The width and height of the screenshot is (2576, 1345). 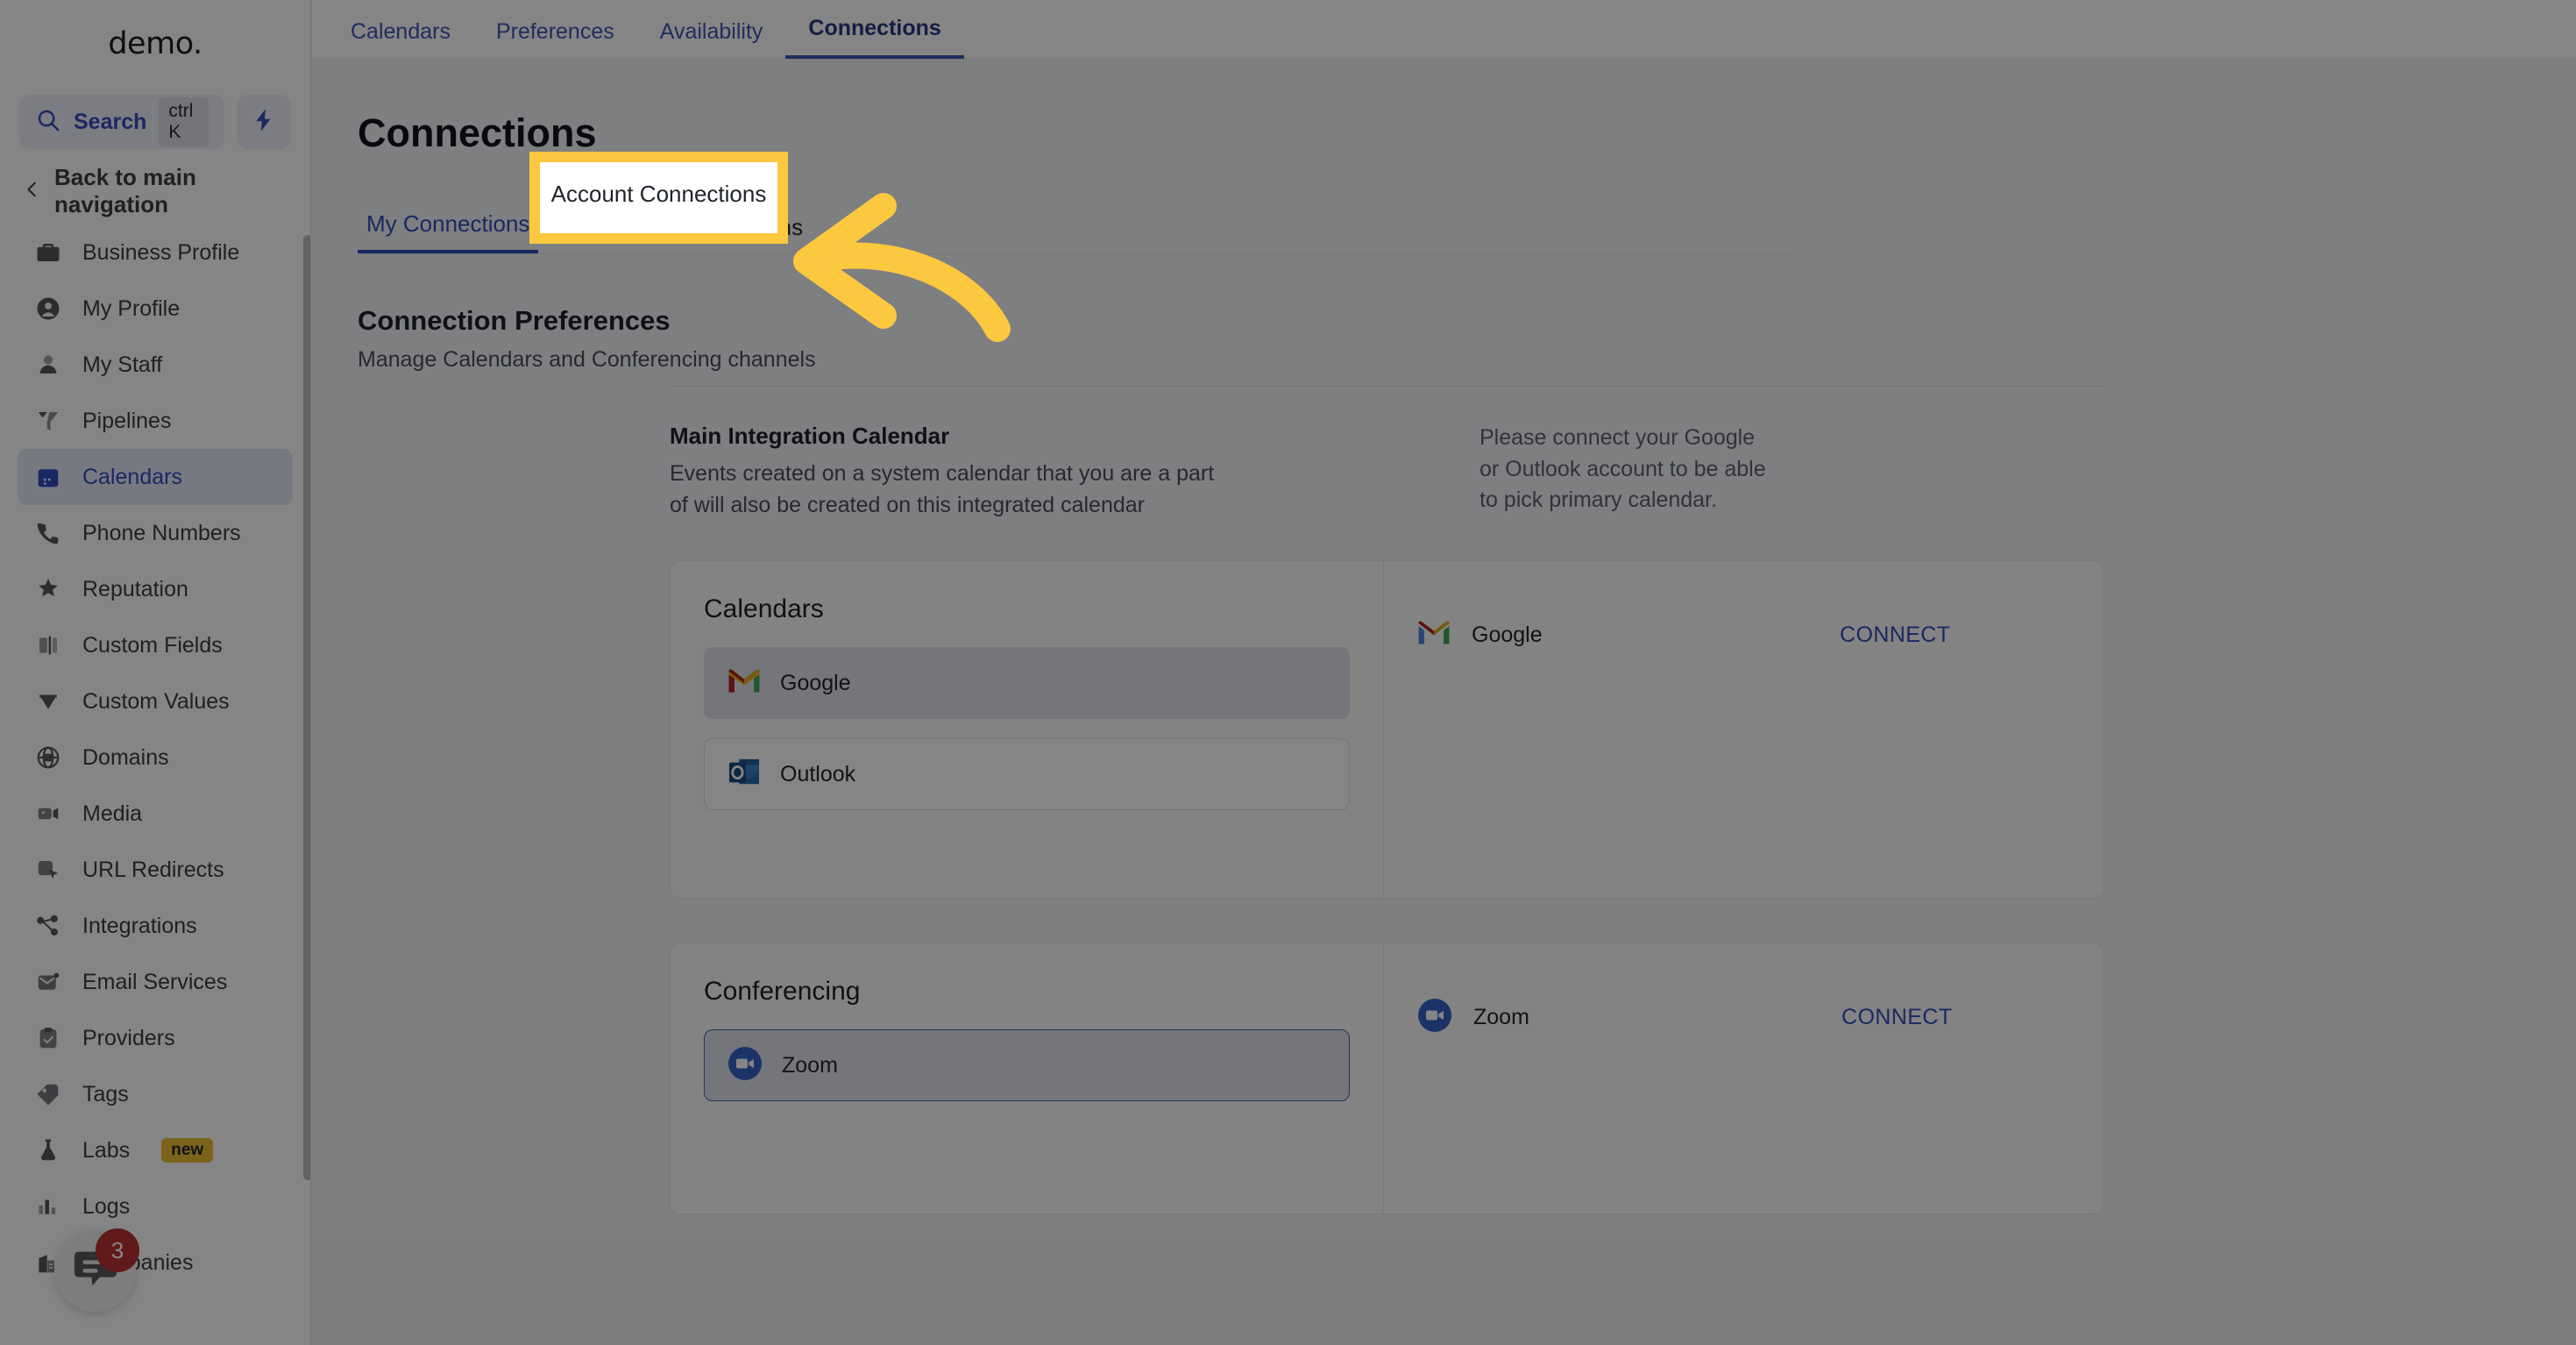 What do you see at coordinates (122, 364) in the screenshot?
I see `sidebar-item-label: My Staff` at bounding box center [122, 364].